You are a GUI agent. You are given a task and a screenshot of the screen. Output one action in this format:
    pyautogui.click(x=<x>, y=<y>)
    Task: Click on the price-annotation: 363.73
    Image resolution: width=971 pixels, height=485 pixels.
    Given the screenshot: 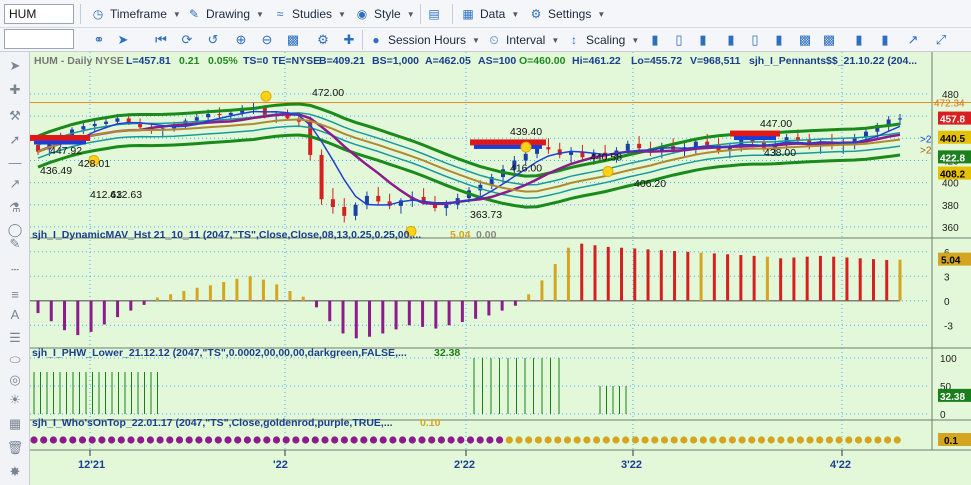 What is the action you would take?
    pyautogui.click(x=486, y=215)
    